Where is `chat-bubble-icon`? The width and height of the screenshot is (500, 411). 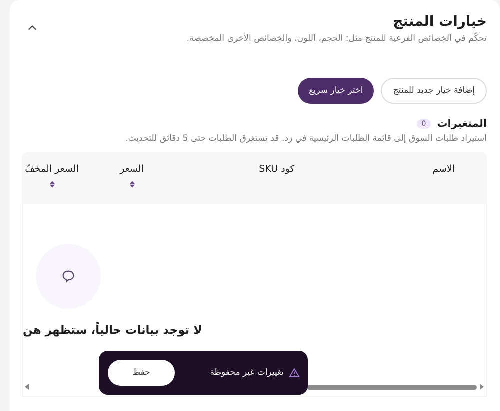
chat-bubble-icon is located at coordinates (68, 276).